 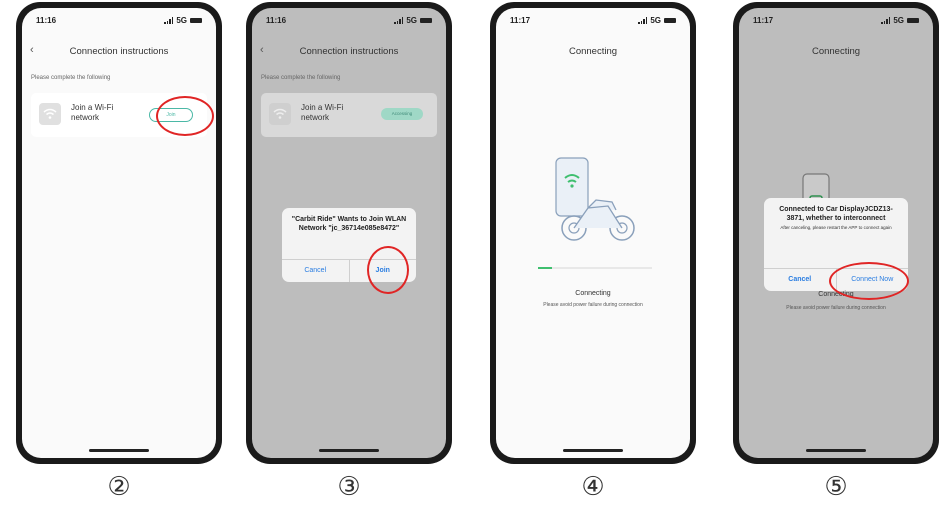 I want to click on phone-motorcycle-illustration, so click(x=595, y=199).